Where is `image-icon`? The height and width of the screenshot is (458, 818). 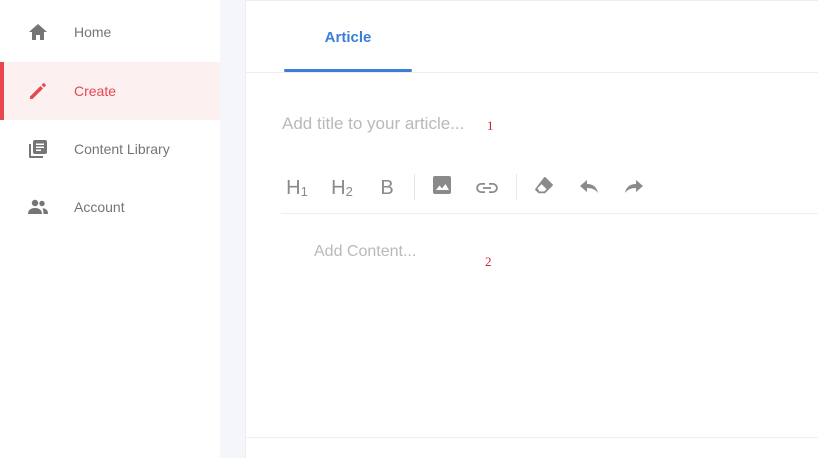 image-icon is located at coordinates (442, 188).